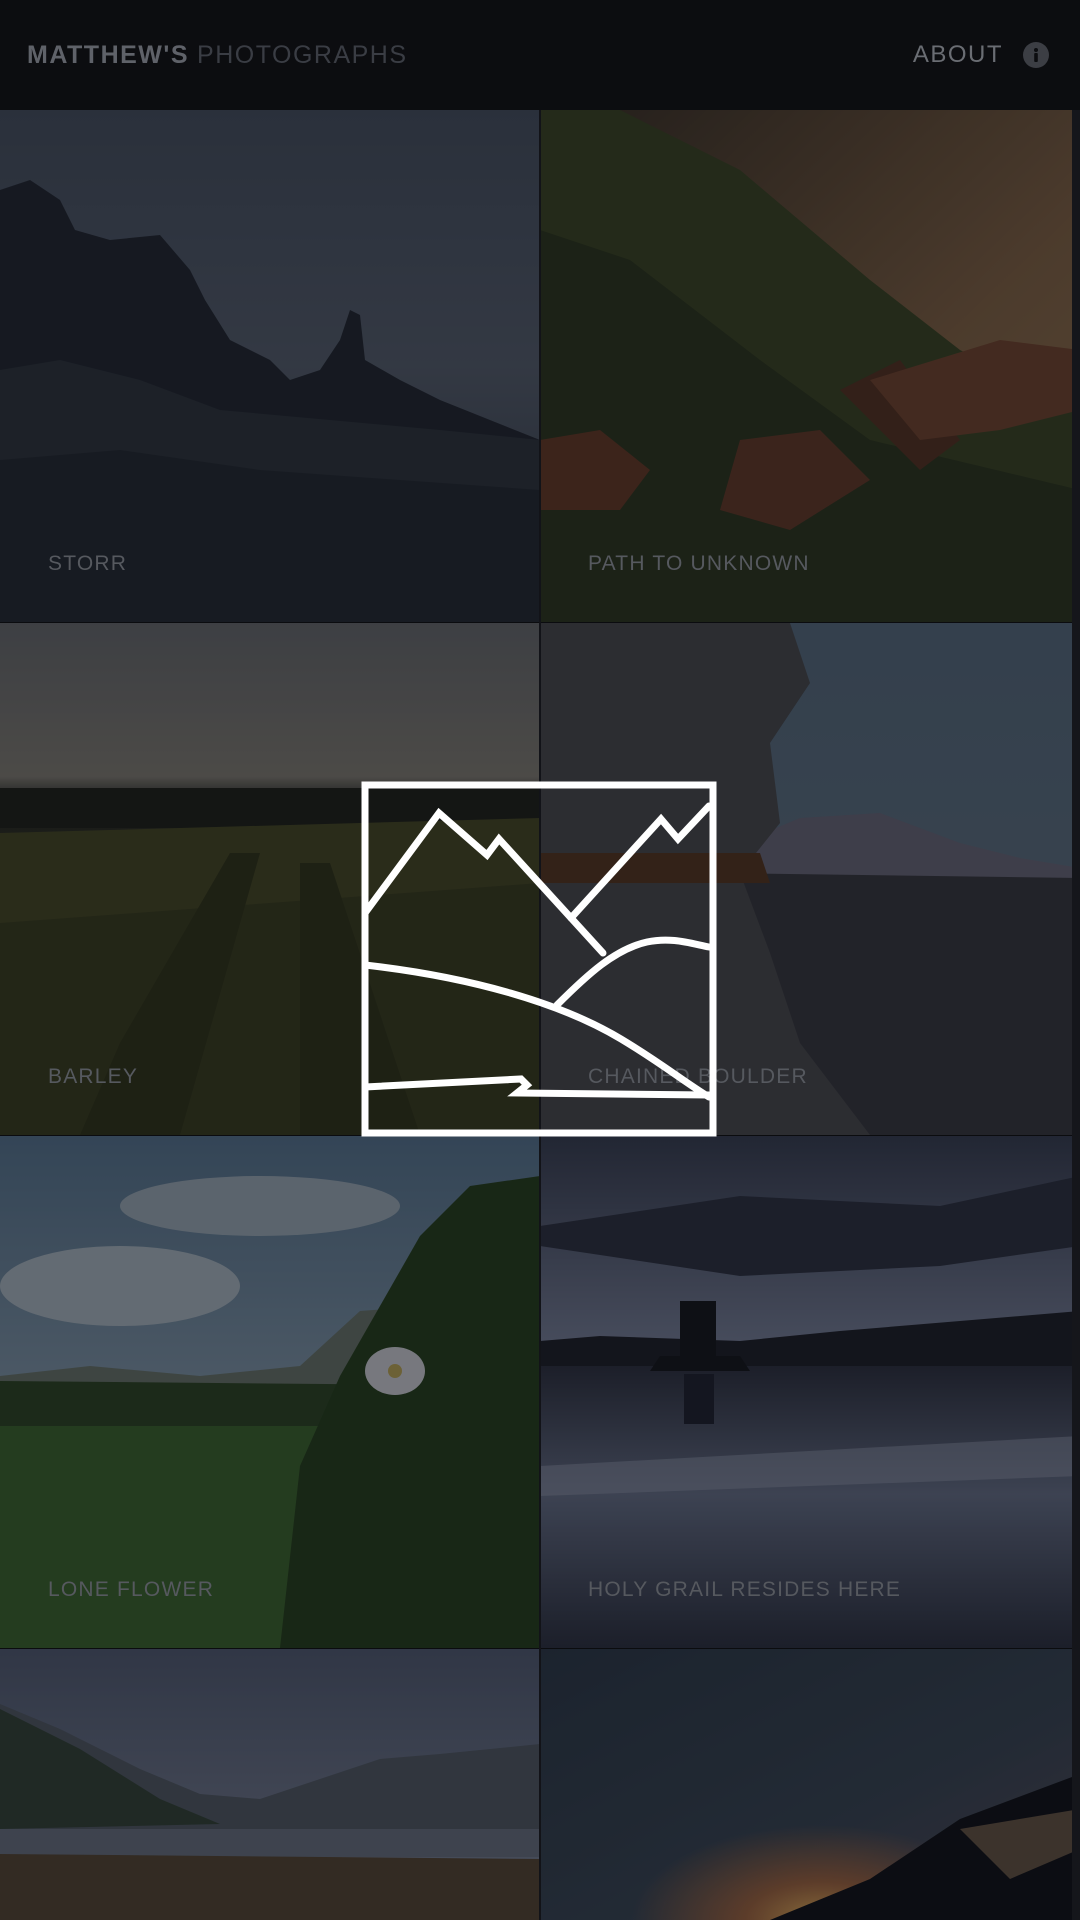 Image resolution: width=1080 pixels, height=1920 pixels. I want to click on photo-tile-lone-flower: LONE FLOWER, so click(270, 1392).